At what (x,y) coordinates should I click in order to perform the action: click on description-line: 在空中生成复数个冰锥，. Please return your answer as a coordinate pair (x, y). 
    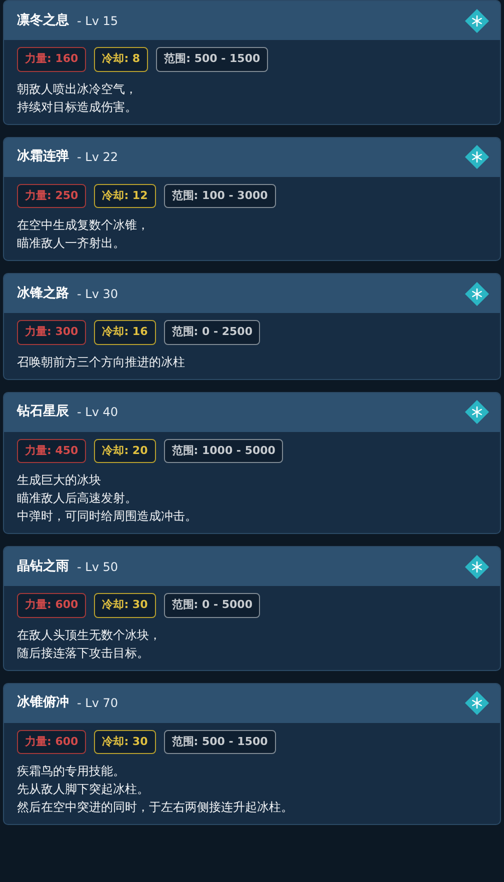
    Looking at the image, I should click on (83, 225).